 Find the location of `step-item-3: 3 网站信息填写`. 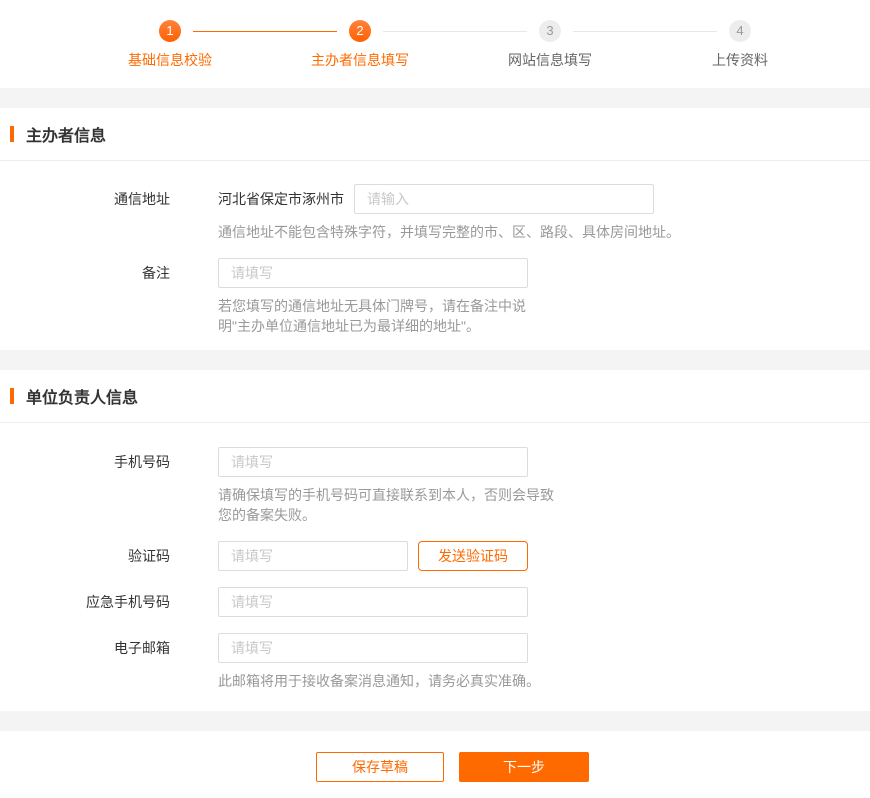

step-item-3: 3 网站信息填写 is located at coordinates (586, 45).